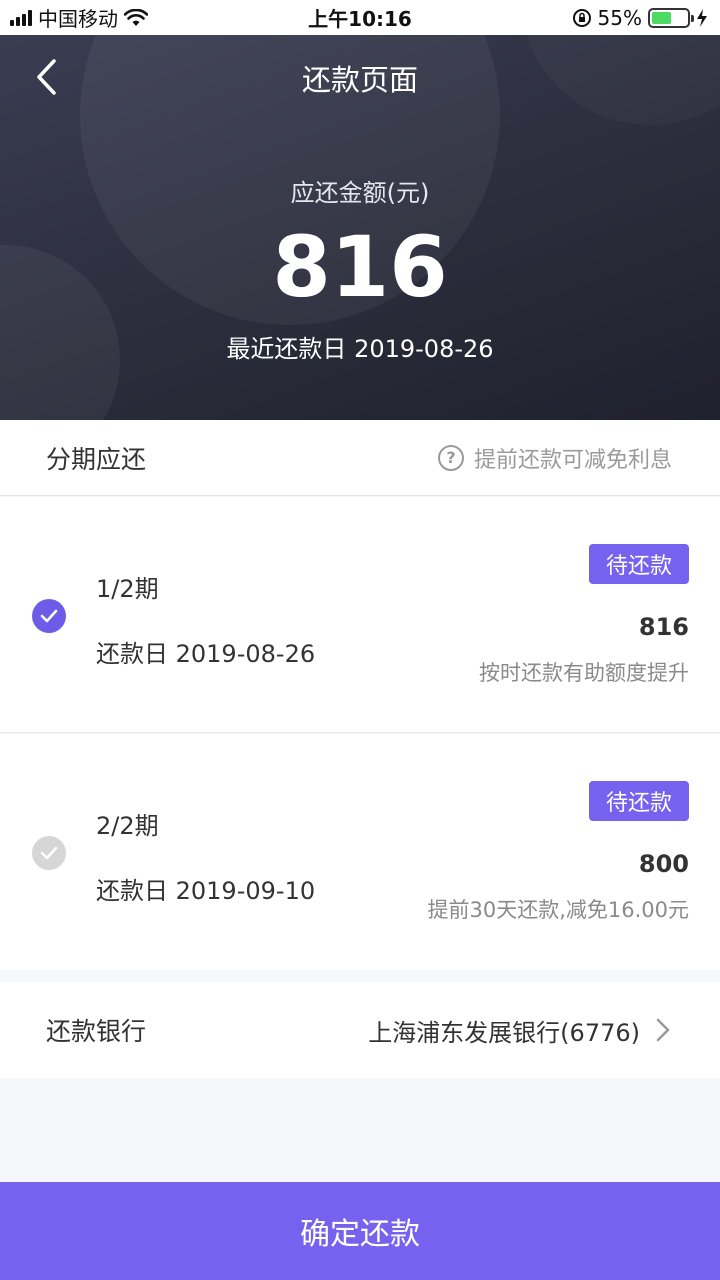 The height and width of the screenshot is (1280, 720). Describe the element at coordinates (702, 17) in the screenshot. I see `charging-icon` at that location.